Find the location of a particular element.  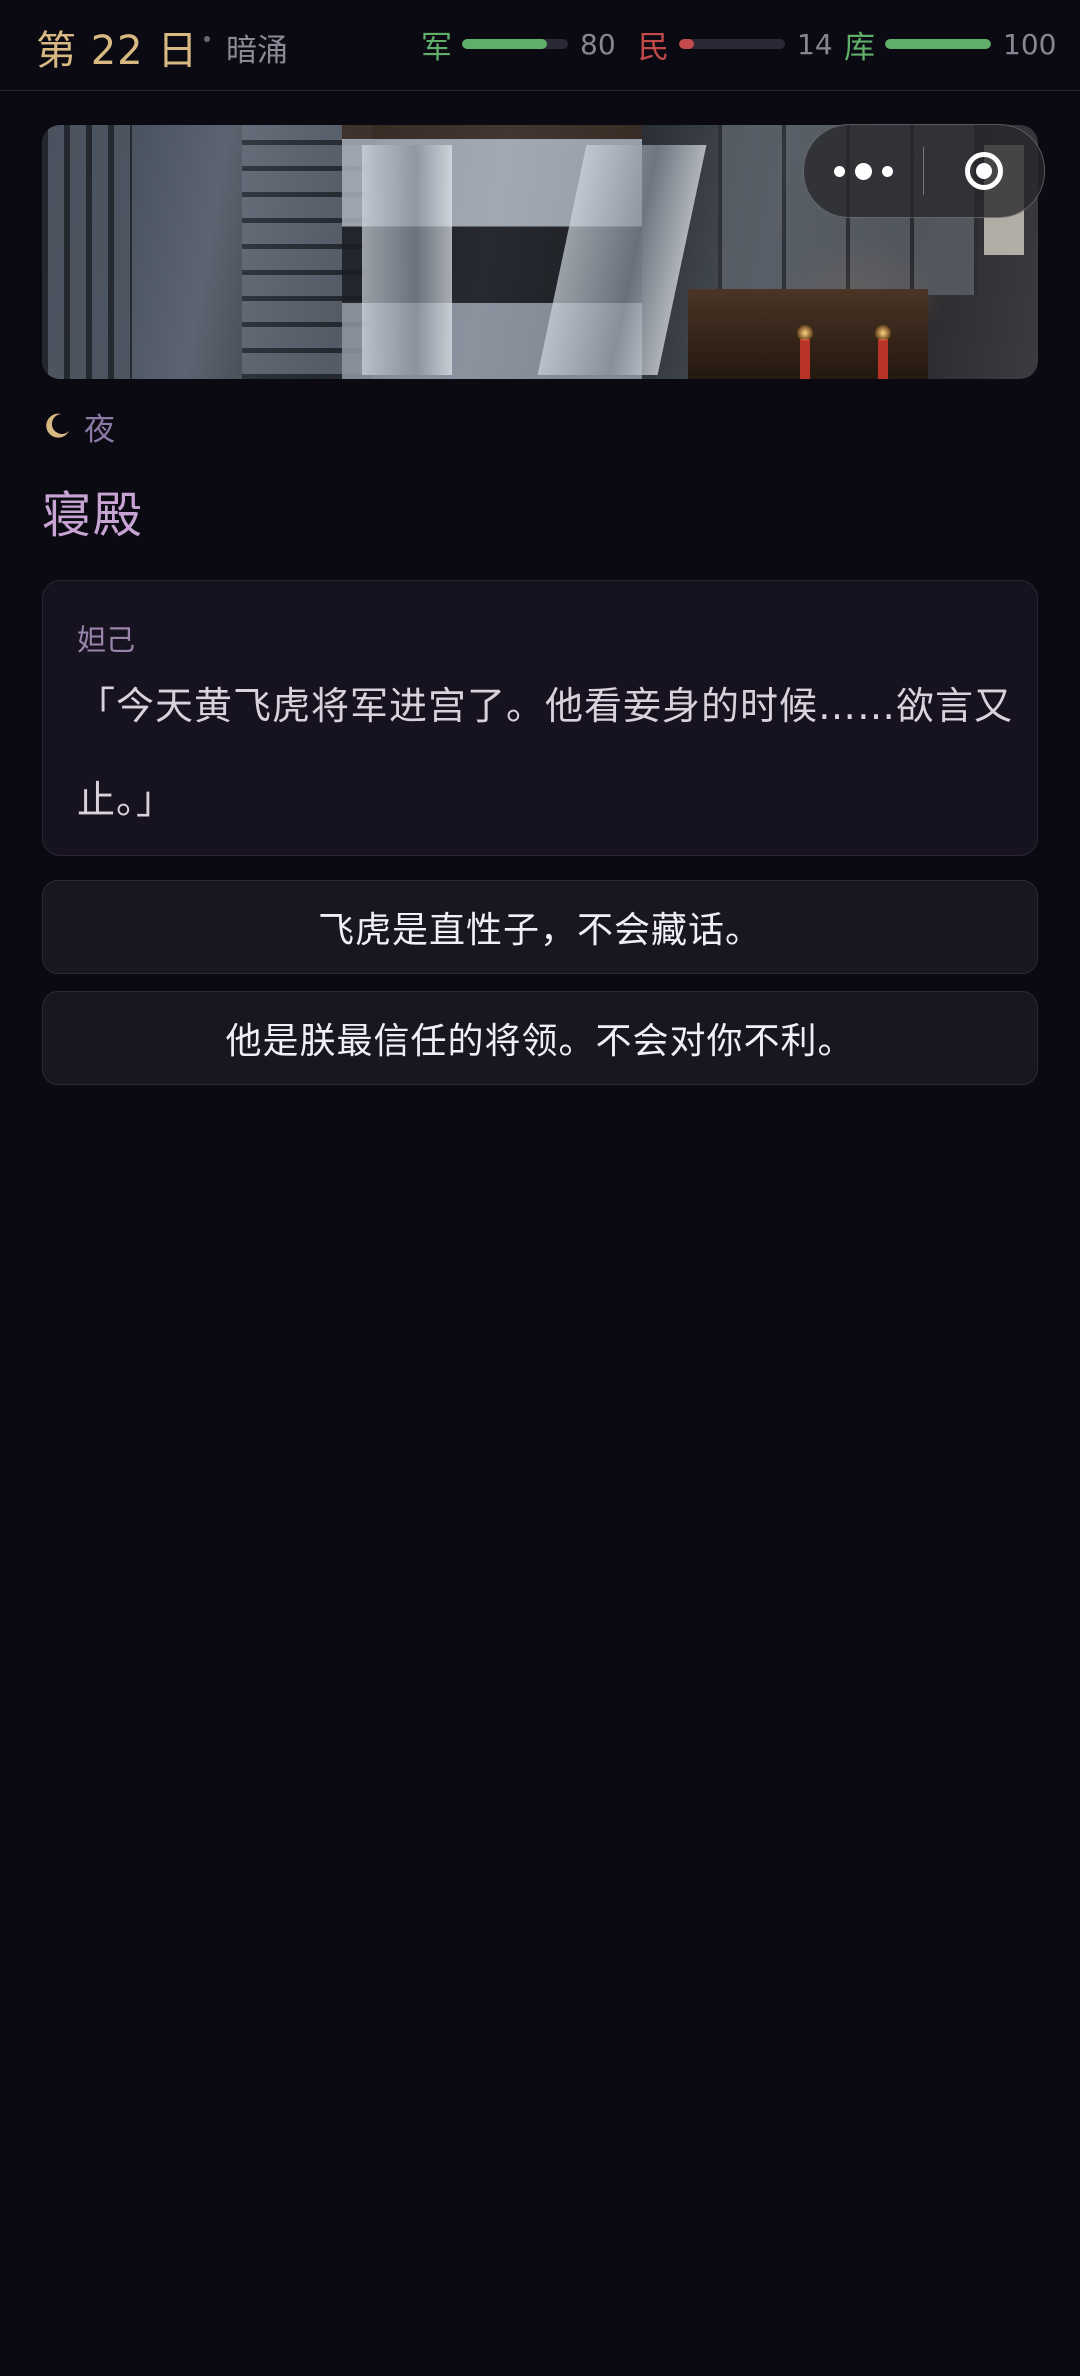

stat-people: 民 14 is located at coordinates (735, 44).